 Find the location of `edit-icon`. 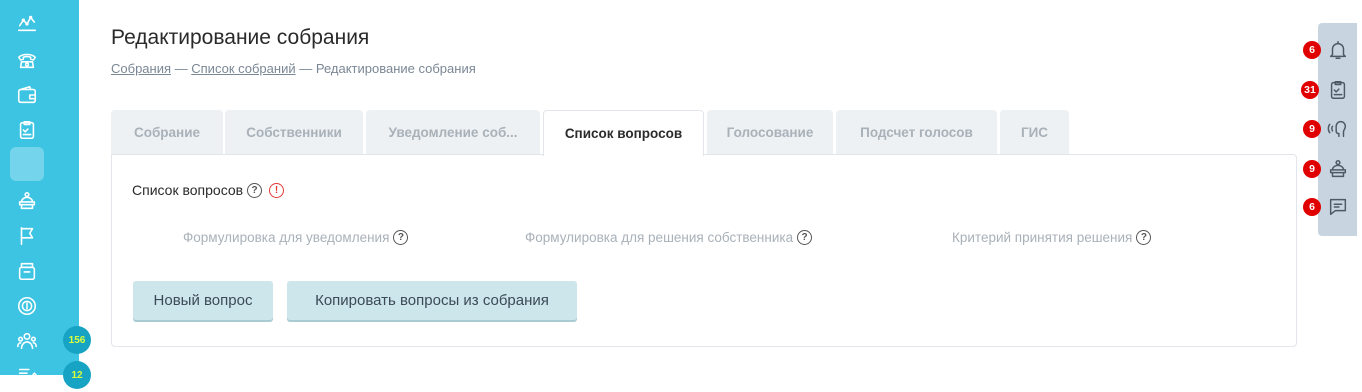

edit-icon is located at coordinates (27, 375).